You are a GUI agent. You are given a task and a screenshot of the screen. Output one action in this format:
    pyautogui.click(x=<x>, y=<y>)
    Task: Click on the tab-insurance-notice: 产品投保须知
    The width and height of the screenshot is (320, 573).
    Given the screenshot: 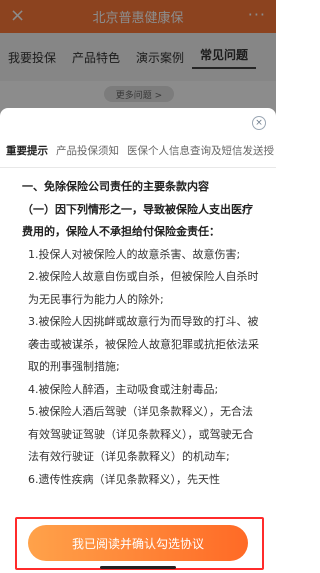 What is the action you would take?
    pyautogui.click(x=87, y=150)
    